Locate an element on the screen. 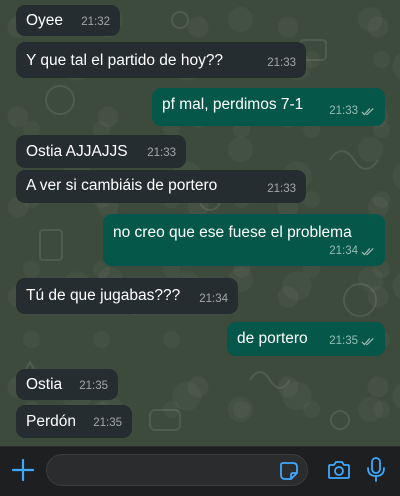  message-bubble-outgoing: de portero 21:35 is located at coordinates (306, 339).